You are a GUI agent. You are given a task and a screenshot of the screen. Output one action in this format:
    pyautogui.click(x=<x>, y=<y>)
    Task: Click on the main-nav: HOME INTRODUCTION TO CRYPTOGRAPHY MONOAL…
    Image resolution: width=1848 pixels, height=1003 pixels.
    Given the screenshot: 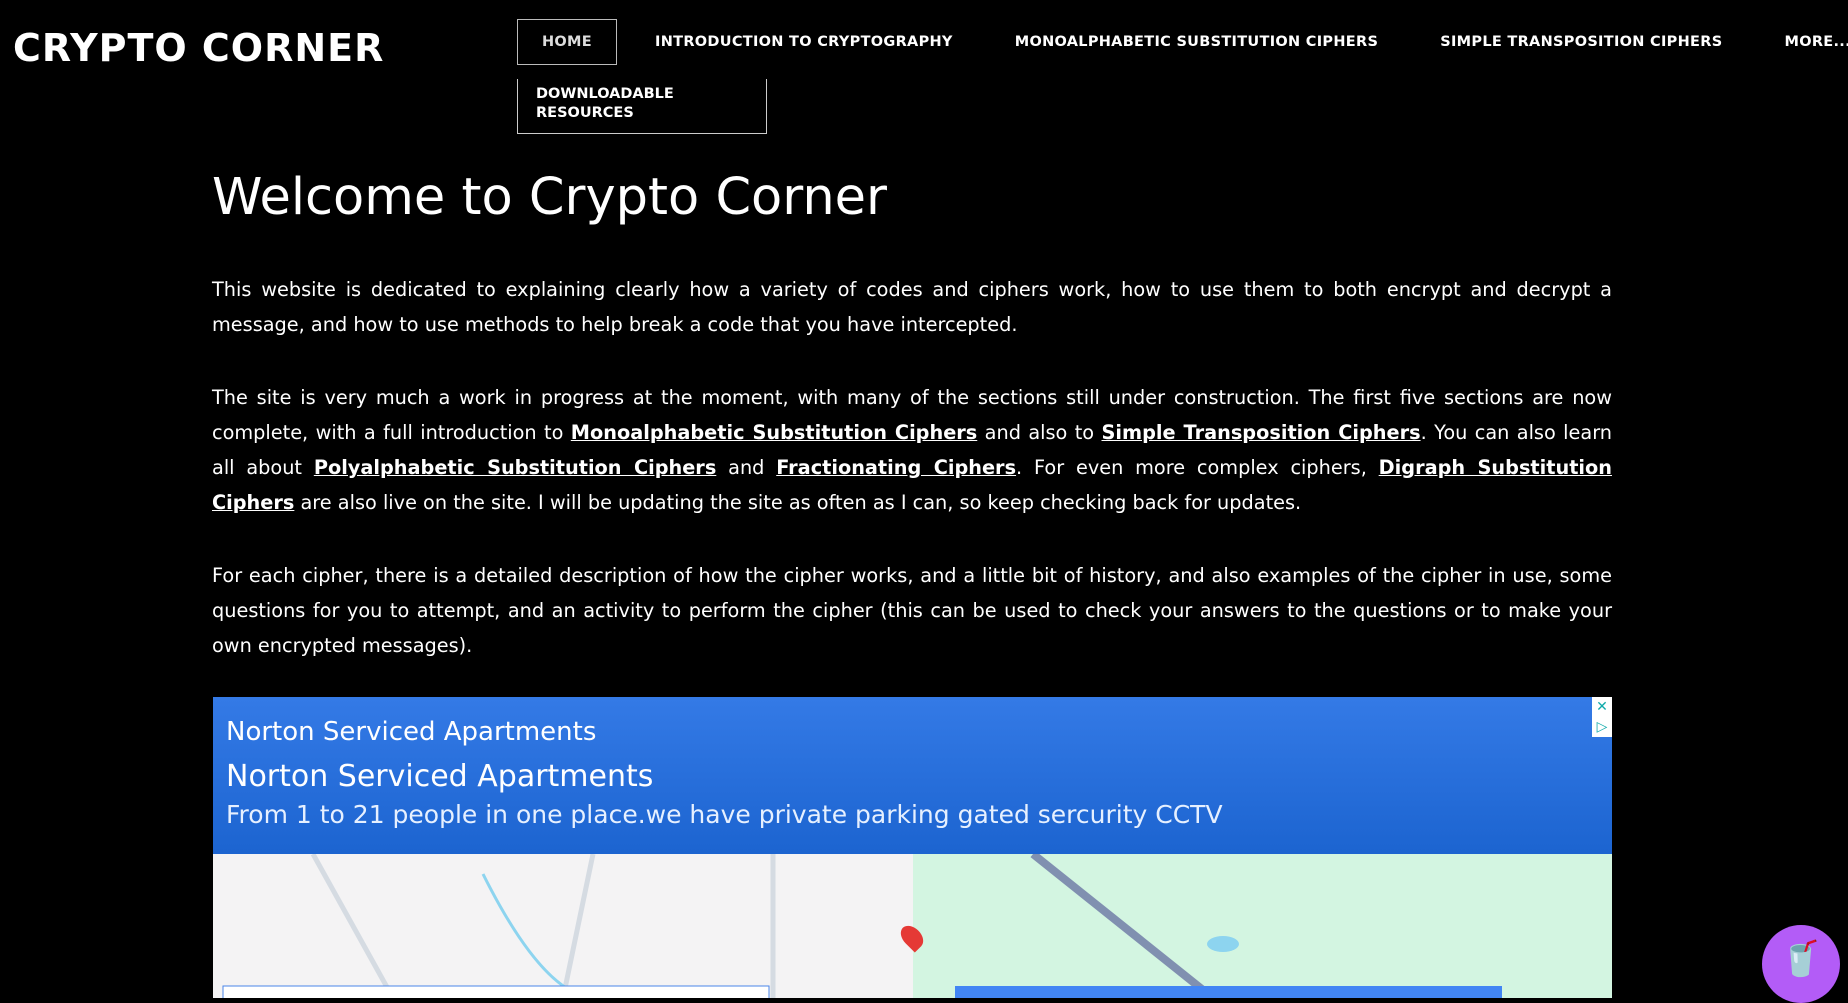 What is the action you would take?
    pyautogui.click(x=1182, y=42)
    